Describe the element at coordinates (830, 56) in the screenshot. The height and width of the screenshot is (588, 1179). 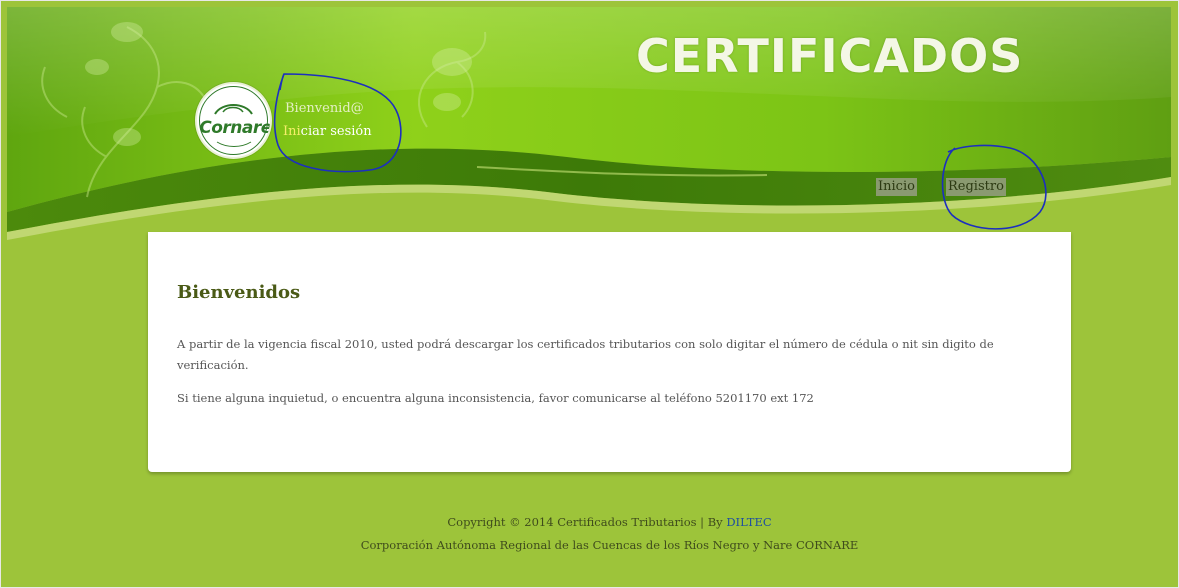
I see `site-title: CERTIFICADOS` at that location.